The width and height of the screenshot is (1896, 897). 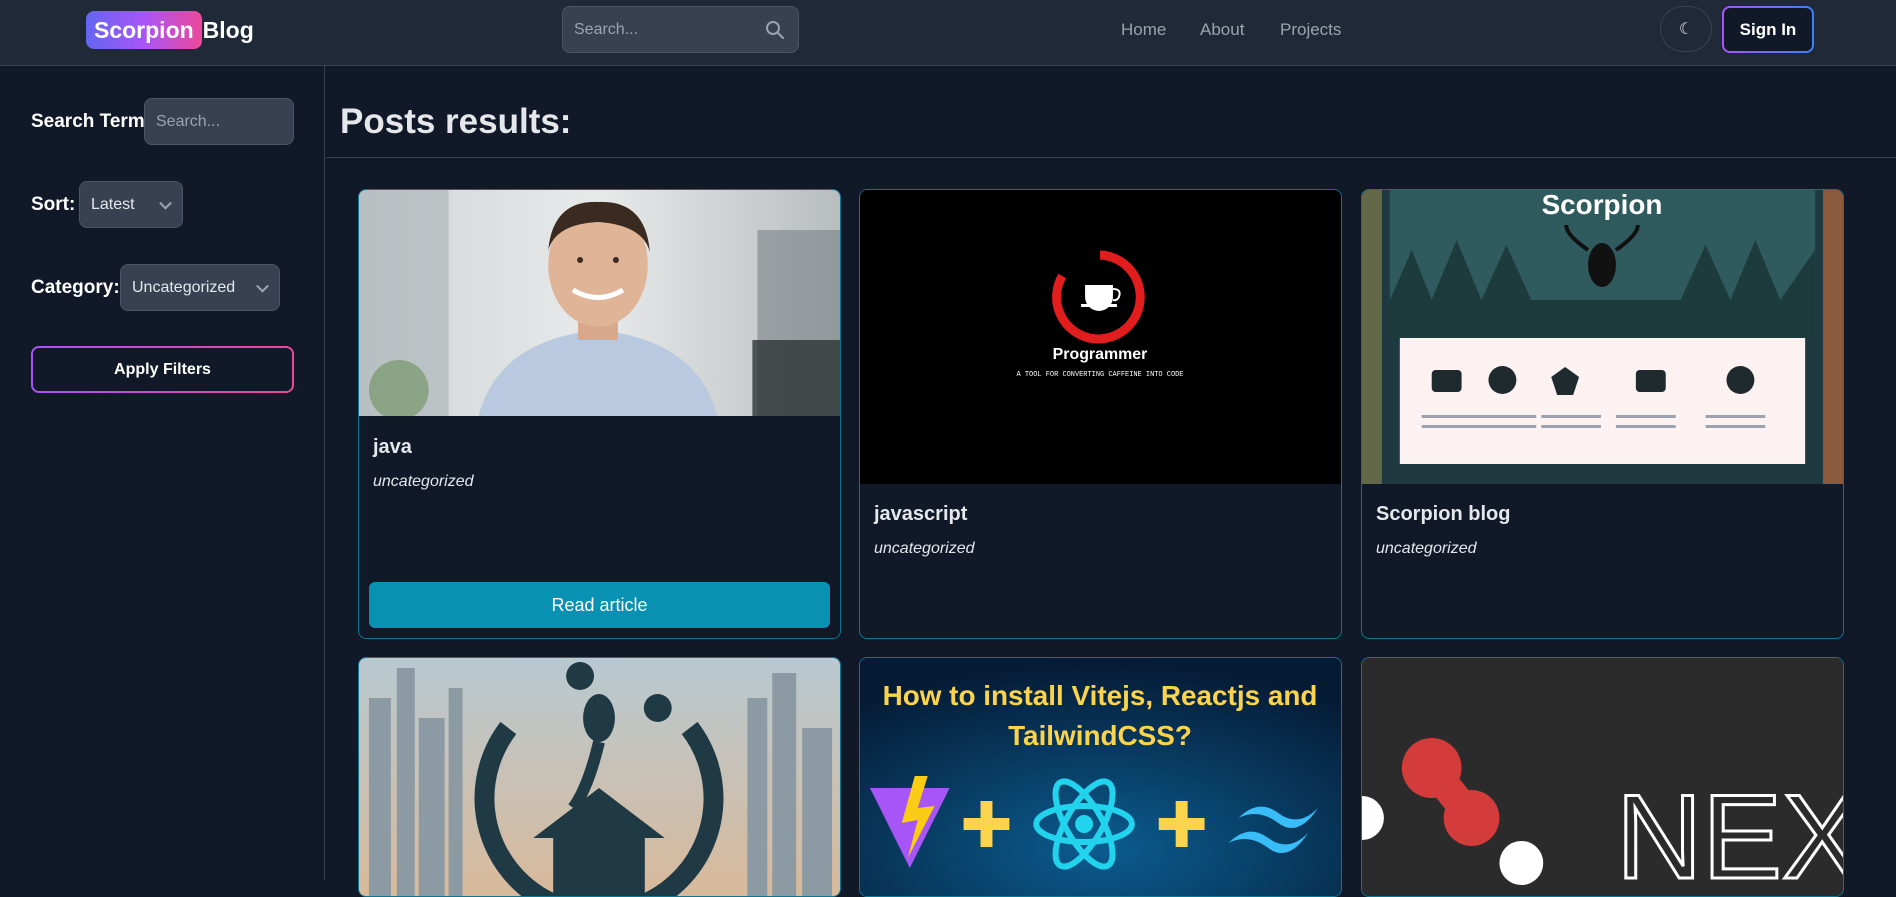 What do you see at coordinates (1100, 695) in the screenshot?
I see `thumb-vite-line1: How to install Vitejs, Reactjs and` at bounding box center [1100, 695].